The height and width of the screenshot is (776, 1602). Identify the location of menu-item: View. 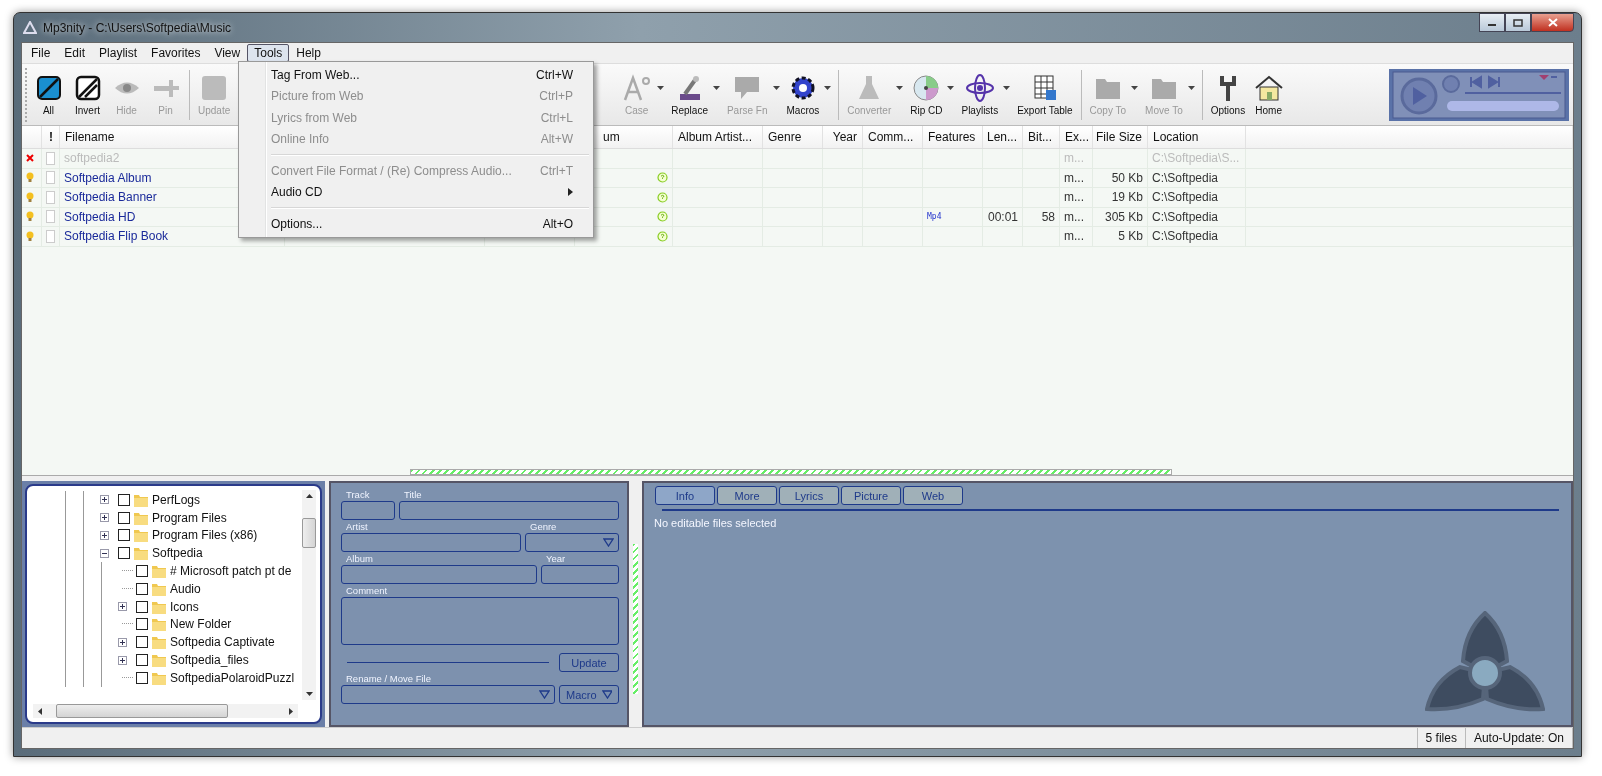
(227, 53).